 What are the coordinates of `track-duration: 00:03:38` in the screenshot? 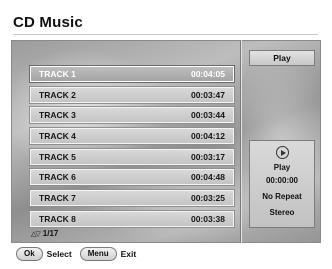 It's located at (207, 219).